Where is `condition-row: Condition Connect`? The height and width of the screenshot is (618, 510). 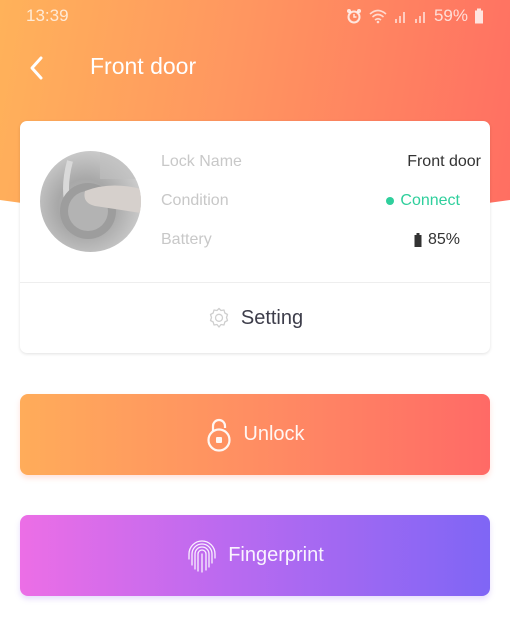
condition-row: Condition Connect is located at coordinates (321, 204).